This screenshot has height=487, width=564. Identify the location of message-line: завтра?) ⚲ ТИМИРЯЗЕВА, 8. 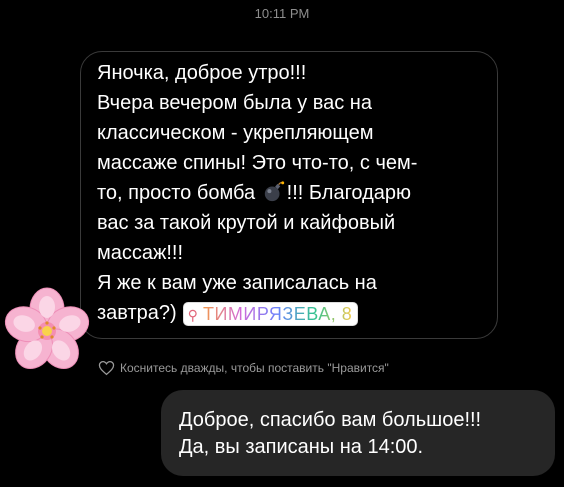
(294, 313).